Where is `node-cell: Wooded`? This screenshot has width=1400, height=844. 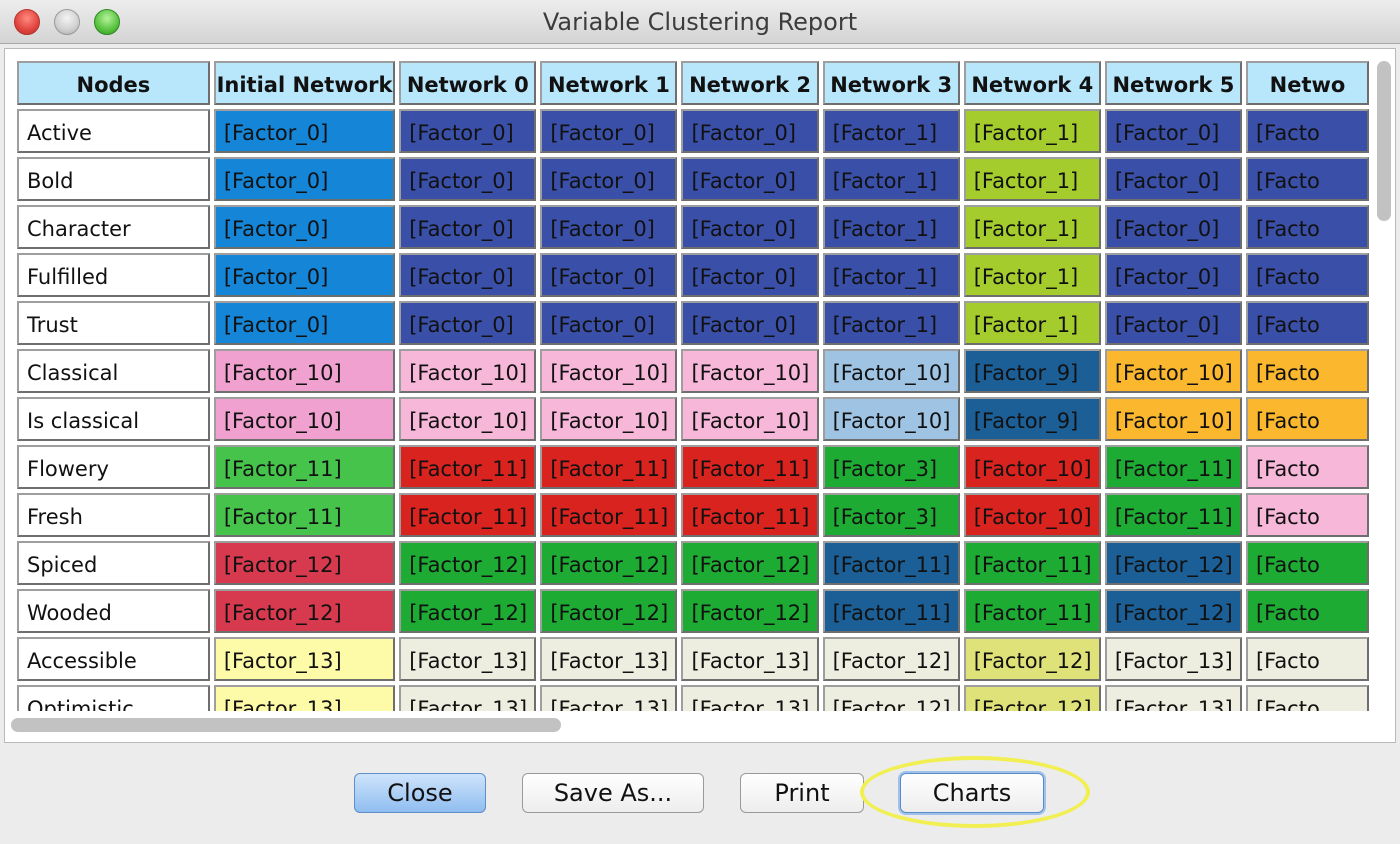
node-cell: Wooded is located at coordinates (113, 611).